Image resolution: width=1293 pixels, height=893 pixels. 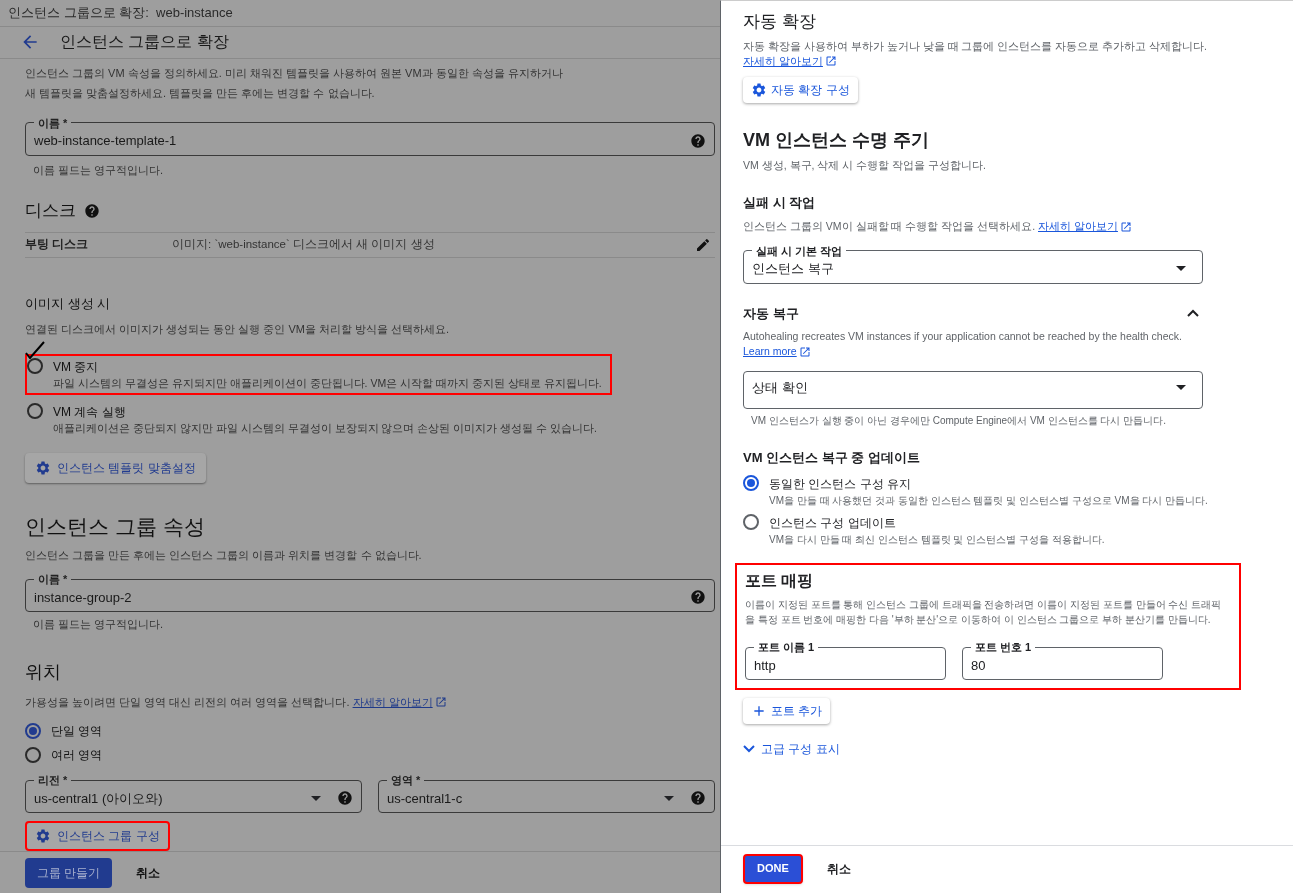 I want to click on section-heading: 자동 확장, so click(x=780, y=22).